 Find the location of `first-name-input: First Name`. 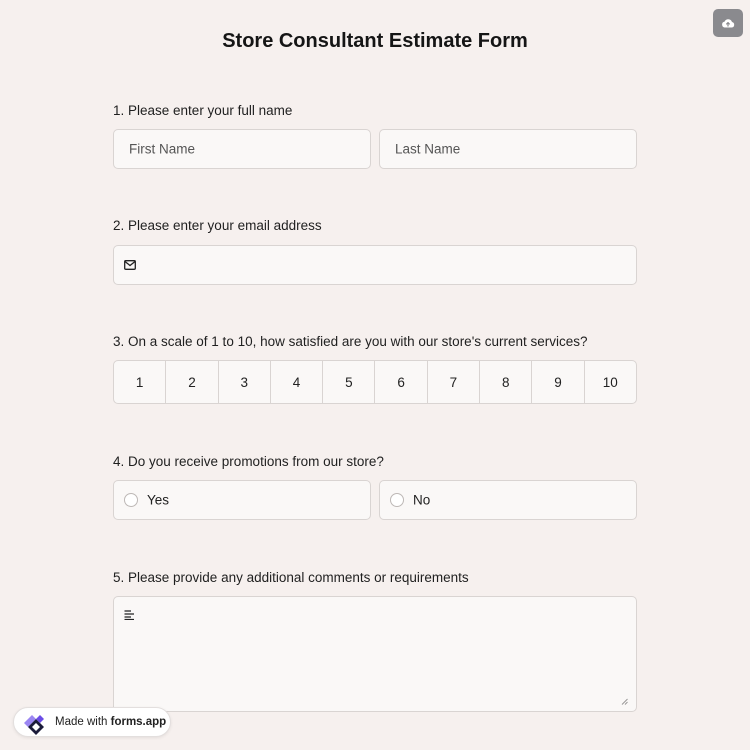

first-name-input: First Name is located at coordinates (242, 149).